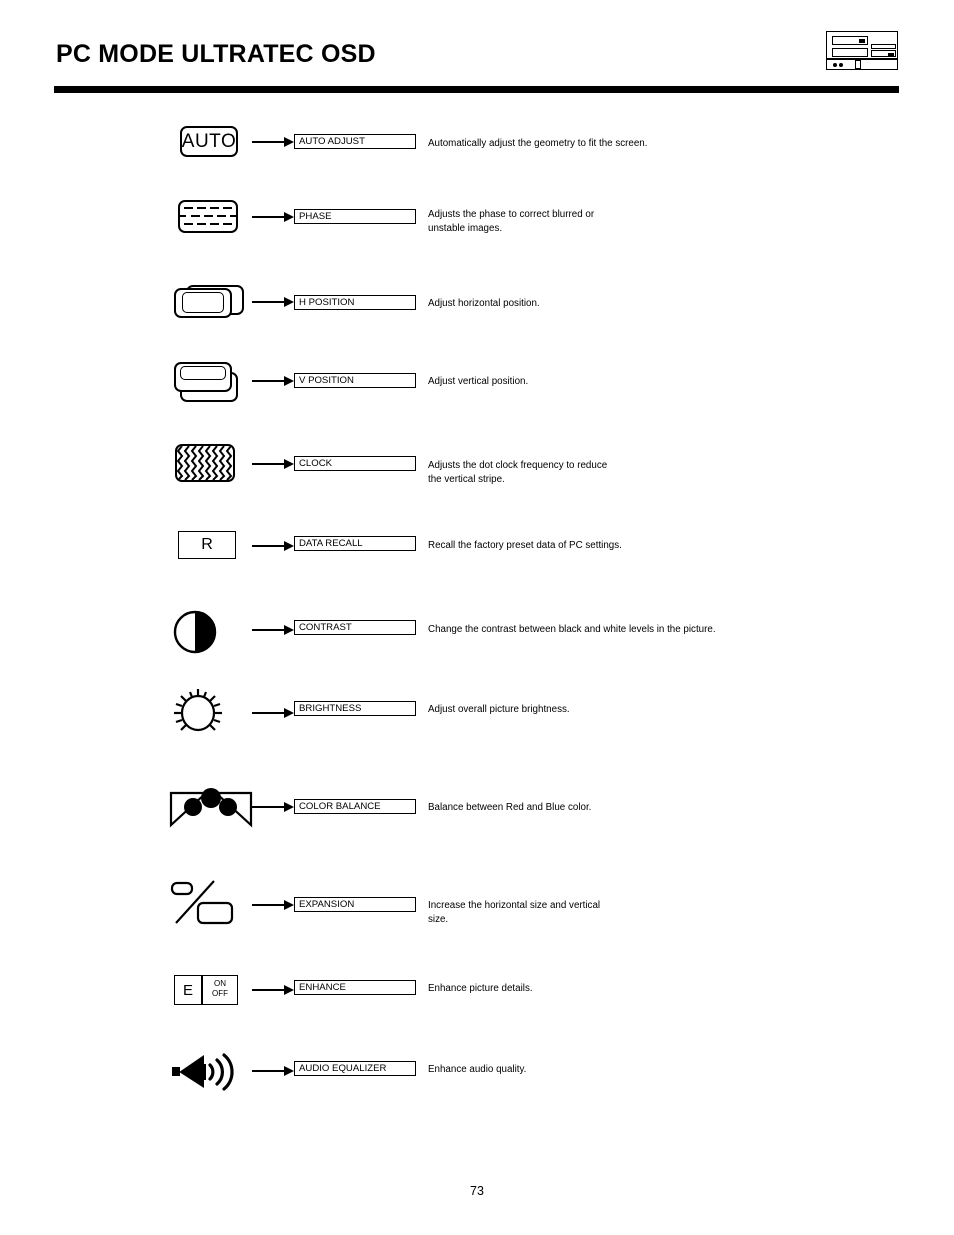 The height and width of the screenshot is (1235, 954). I want to click on page-number: 73, so click(477, 1191).